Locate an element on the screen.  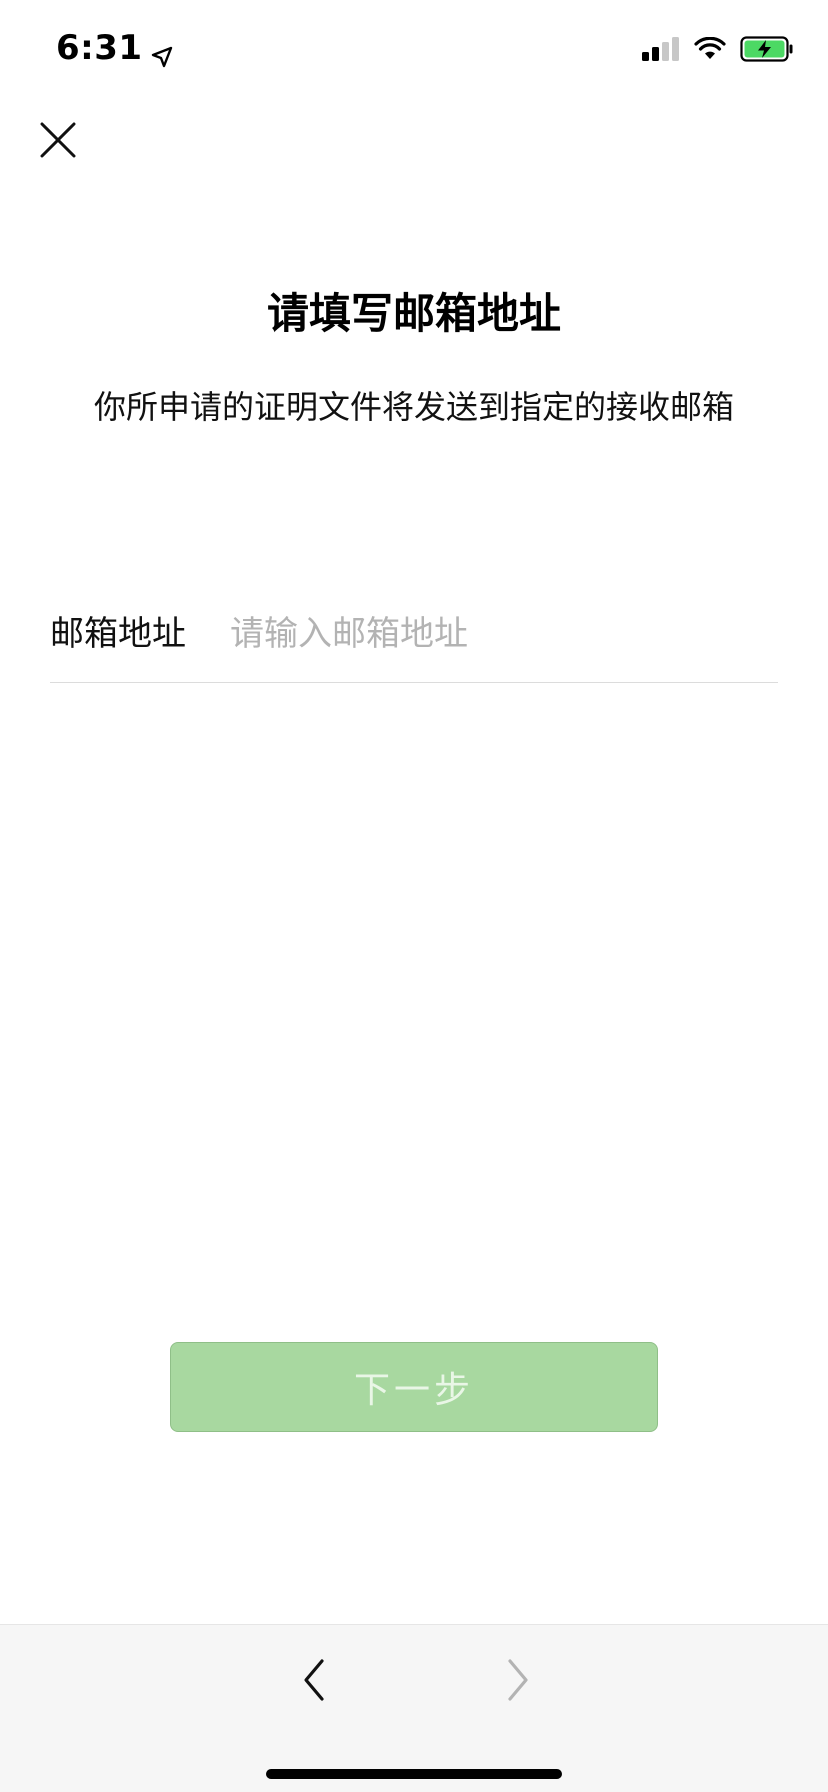
page-subtitle: 你所申请的证明文件将发送到指定的接收邮箱 is located at coordinates (413, 407).